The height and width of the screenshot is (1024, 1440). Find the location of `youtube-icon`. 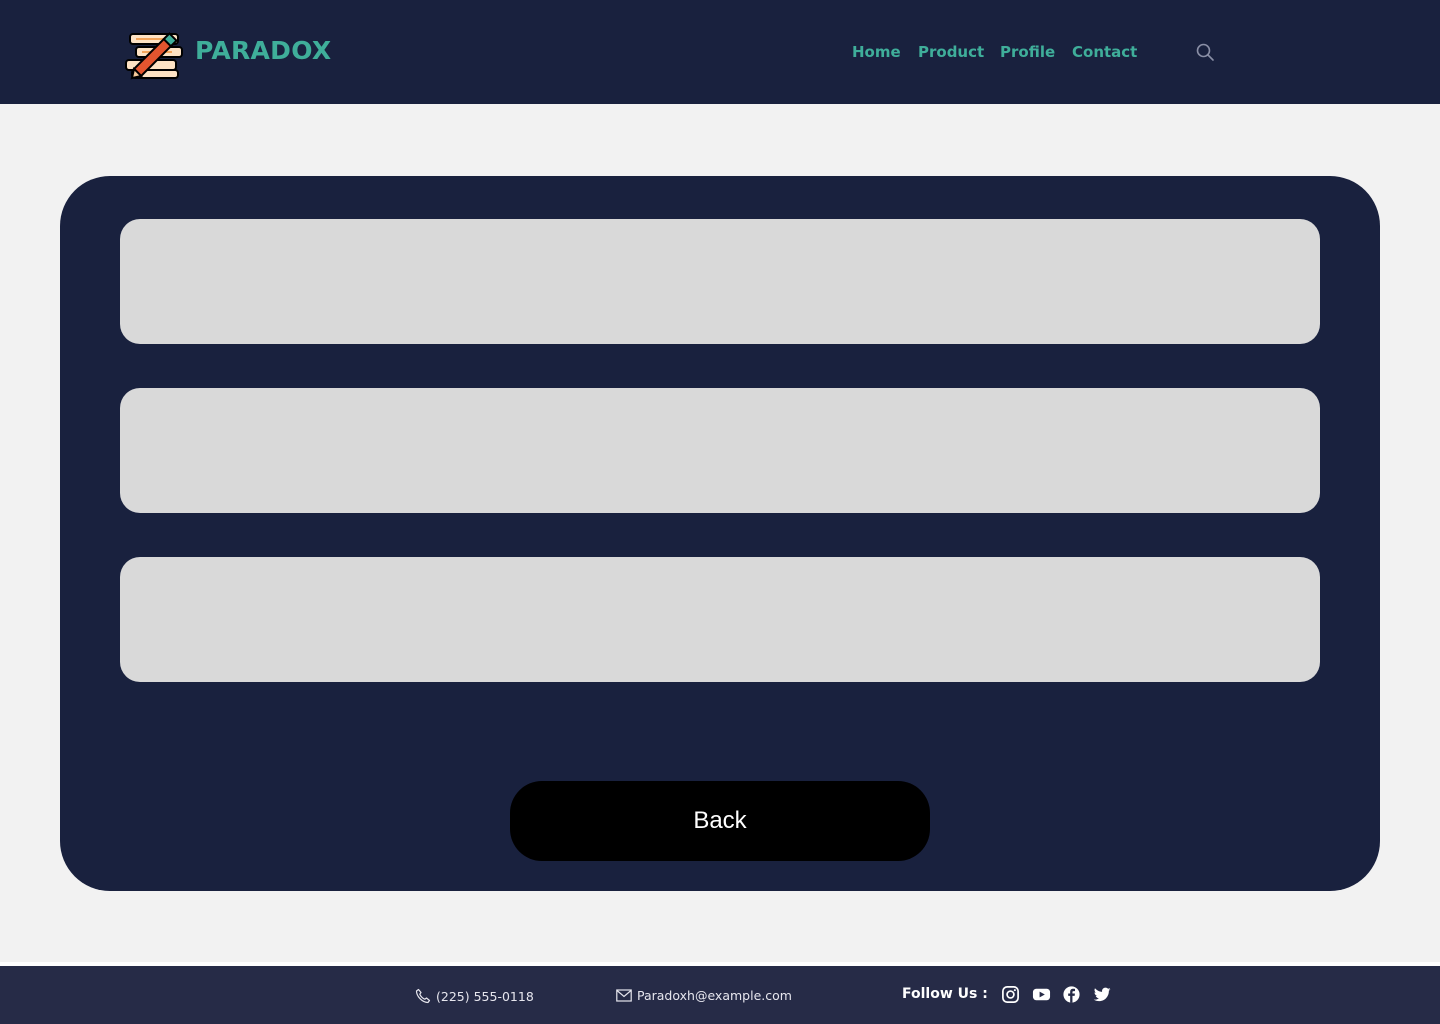

youtube-icon is located at coordinates (1041, 994).